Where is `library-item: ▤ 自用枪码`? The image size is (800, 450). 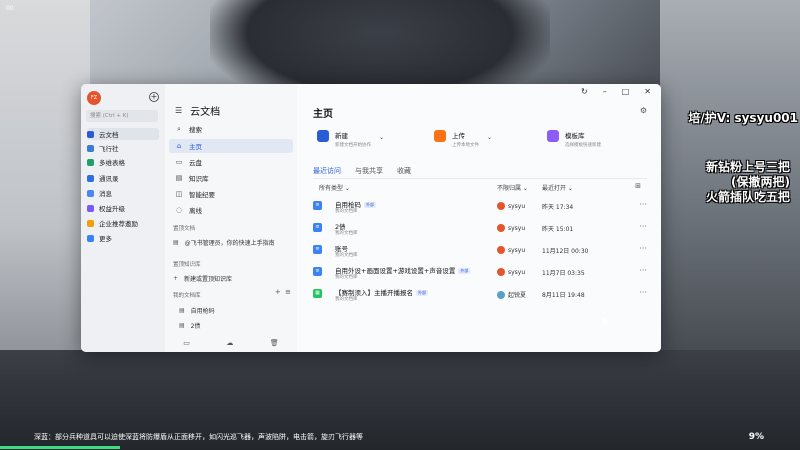
library-item: ▤ 自用枪码 is located at coordinates (197, 310).